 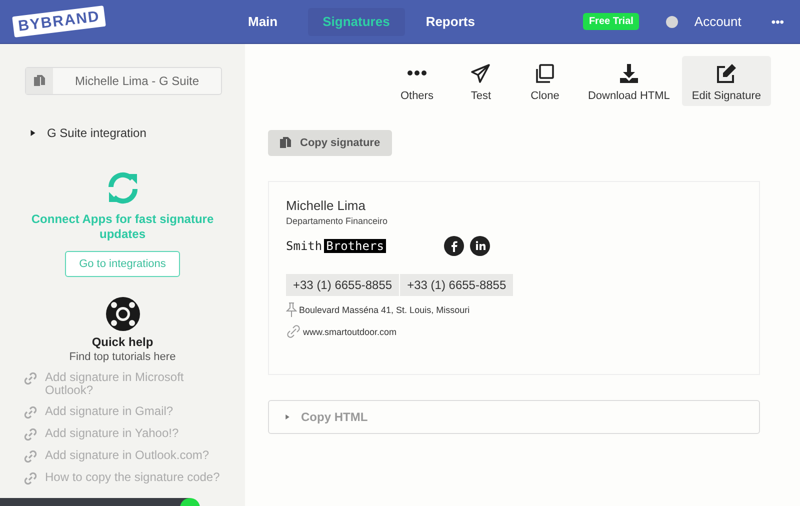 I want to click on signature-department: Departamento Financeiro, so click(x=337, y=221).